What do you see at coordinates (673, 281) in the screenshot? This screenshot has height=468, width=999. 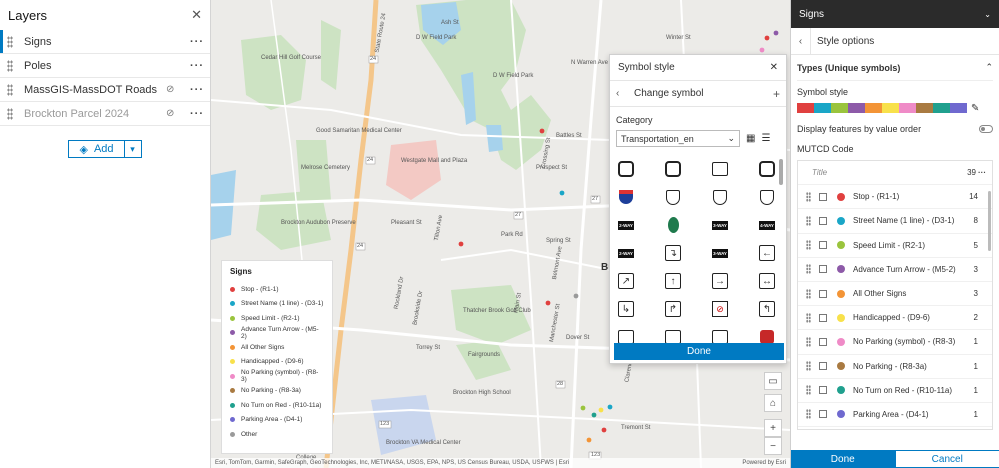 I see `symbol-option: ↑` at bounding box center [673, 281].